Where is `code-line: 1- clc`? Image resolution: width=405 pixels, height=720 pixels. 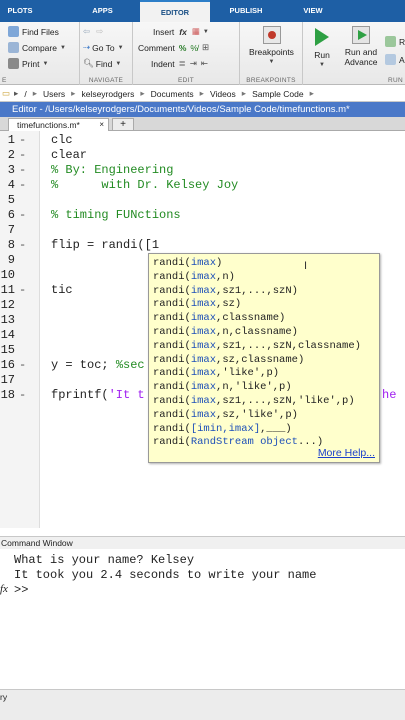
code-line: 1- clc is located at coordinates (202, 140).